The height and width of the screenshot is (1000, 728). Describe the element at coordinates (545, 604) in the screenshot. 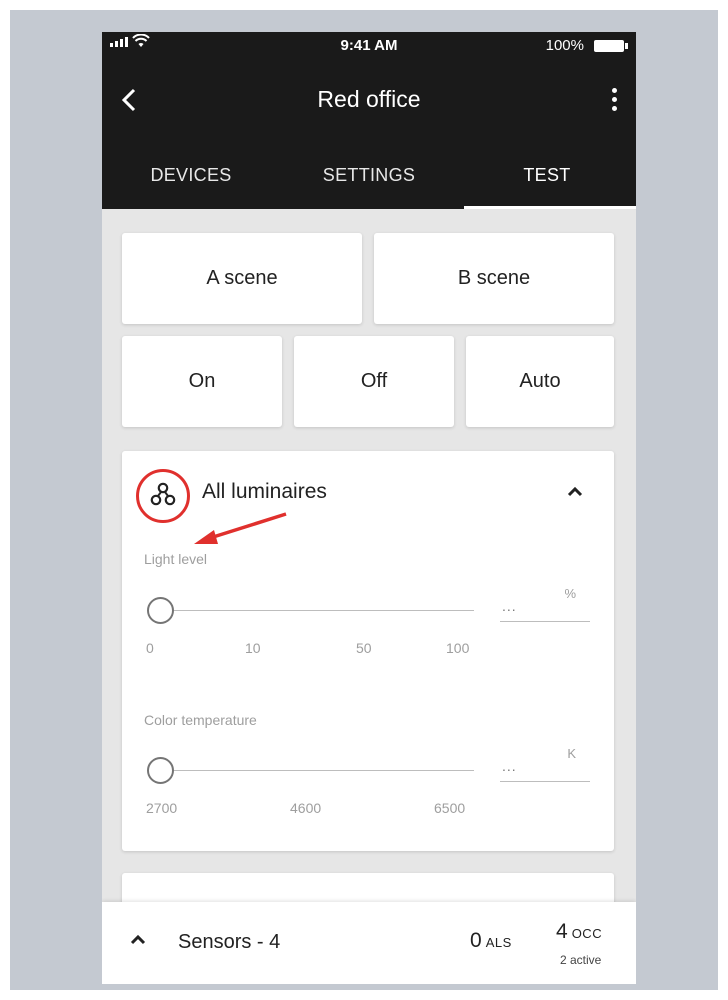

I see `light-level-input: ... %` at that location.